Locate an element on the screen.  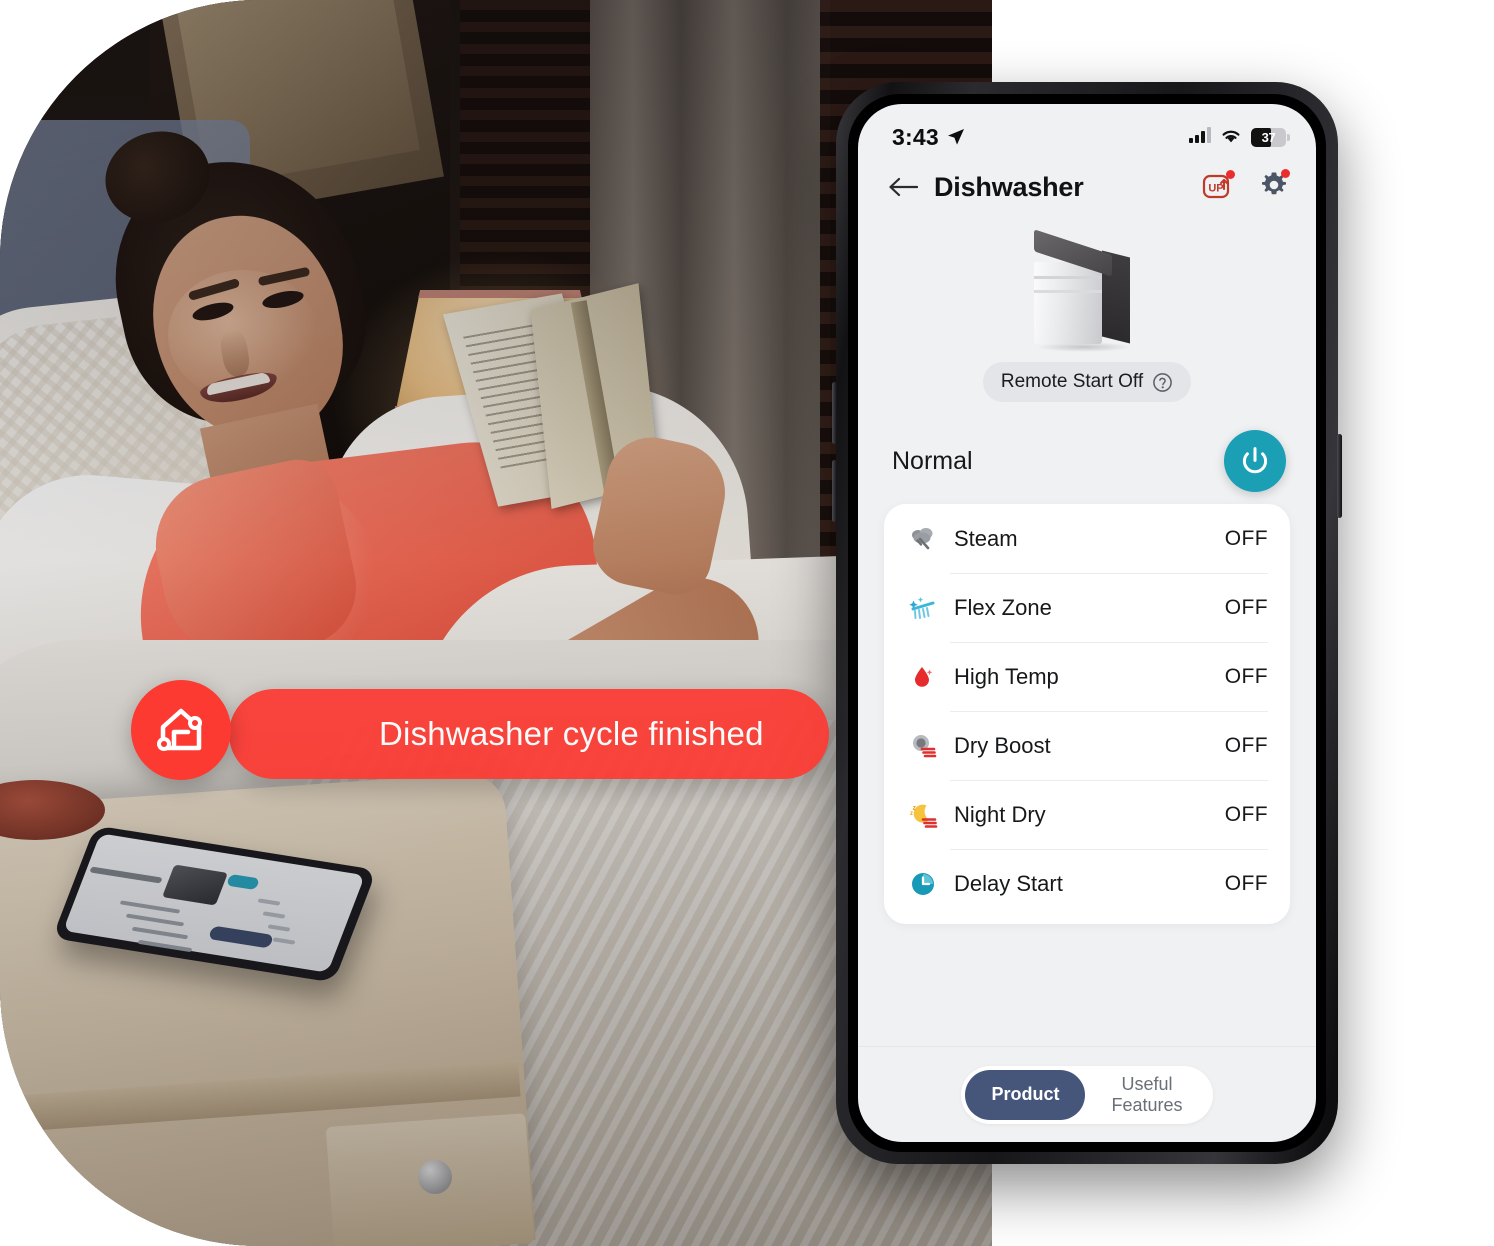
svg-text: UP is located at coordinates (1215, 188).